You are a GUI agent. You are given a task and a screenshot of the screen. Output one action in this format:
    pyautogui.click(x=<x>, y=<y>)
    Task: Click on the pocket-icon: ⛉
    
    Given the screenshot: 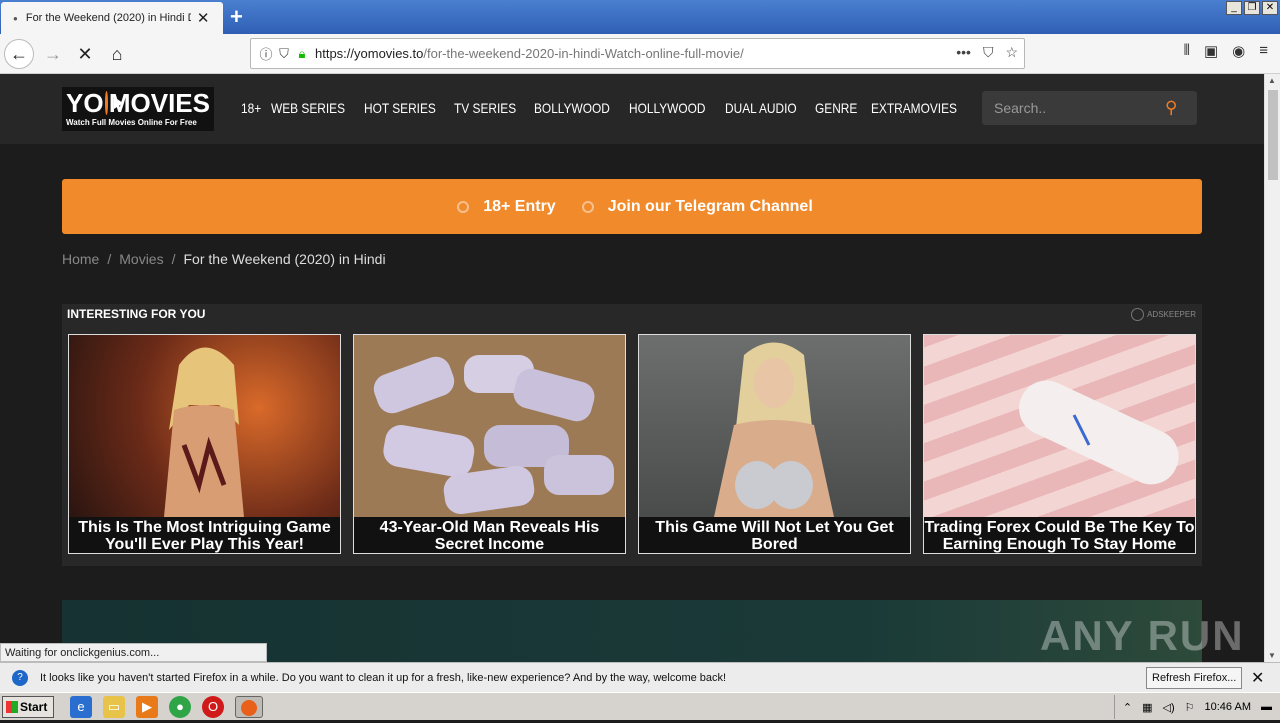 What is the action you would take?
    pyautogui.click(x=988, y=52)
    